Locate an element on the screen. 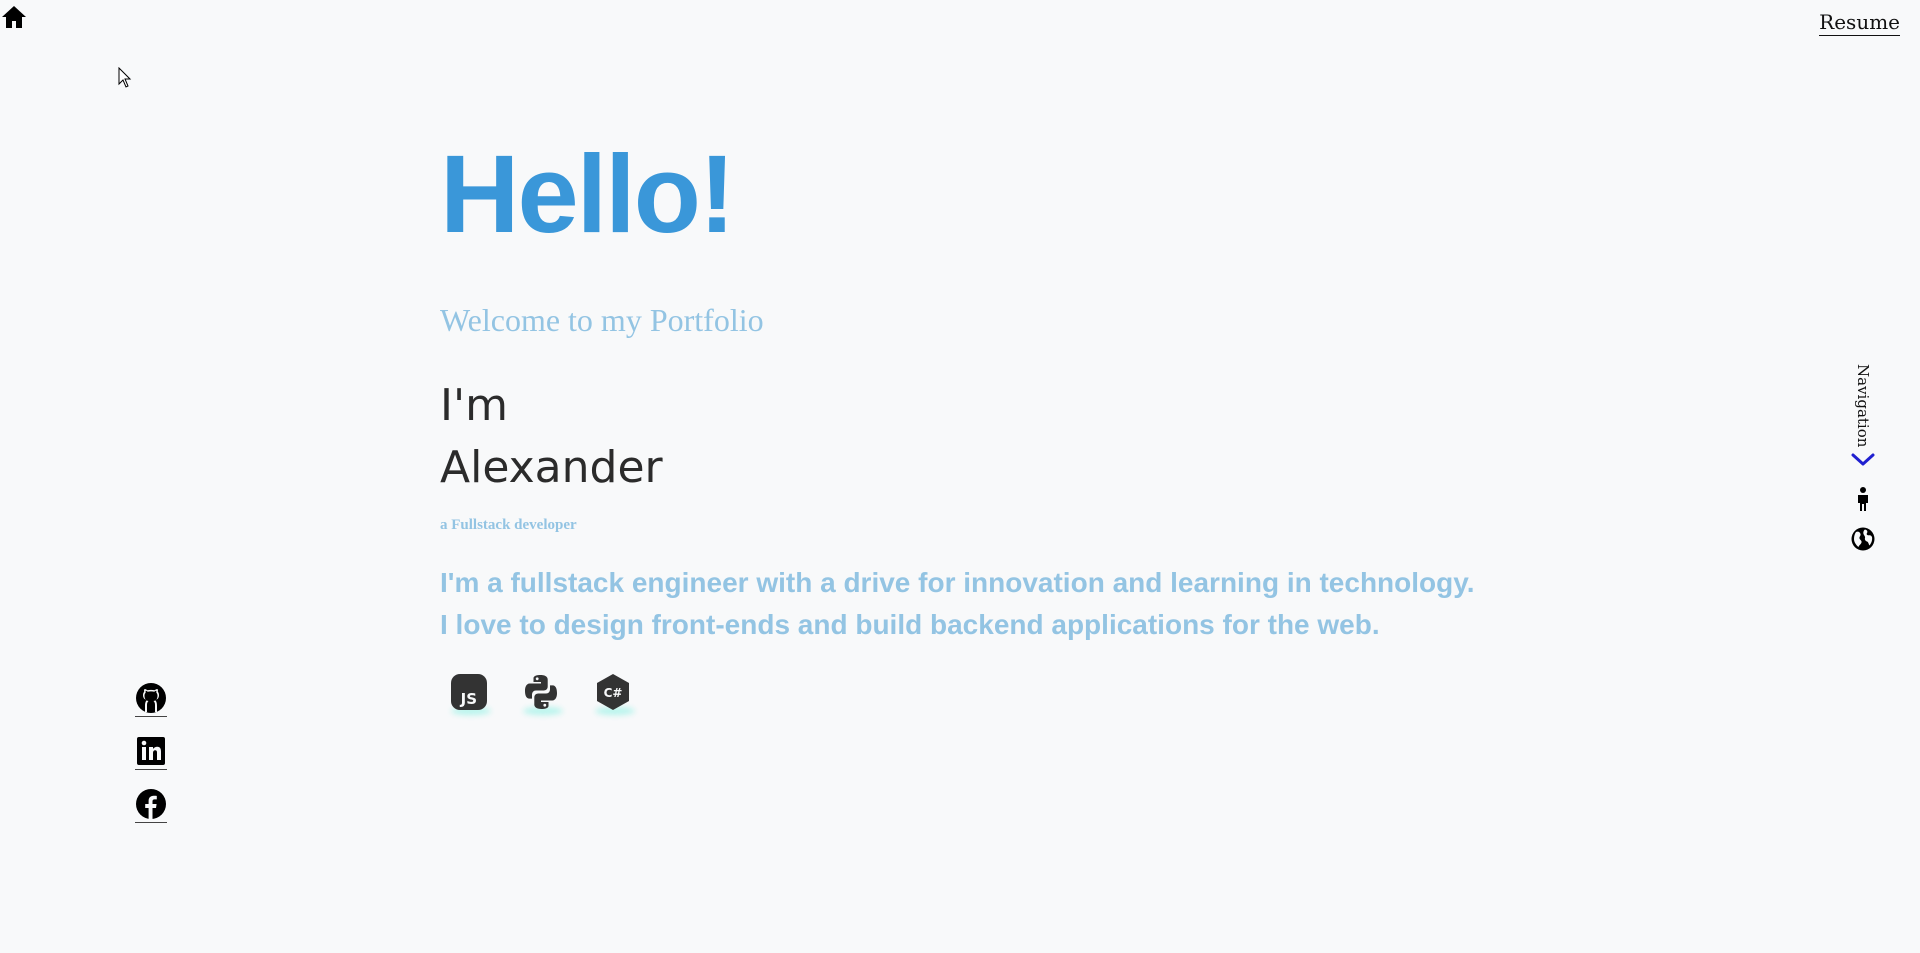 The height and width of the screenshot is (953, 1920). csharp-icon: C# is located at coordinates (613, 692).